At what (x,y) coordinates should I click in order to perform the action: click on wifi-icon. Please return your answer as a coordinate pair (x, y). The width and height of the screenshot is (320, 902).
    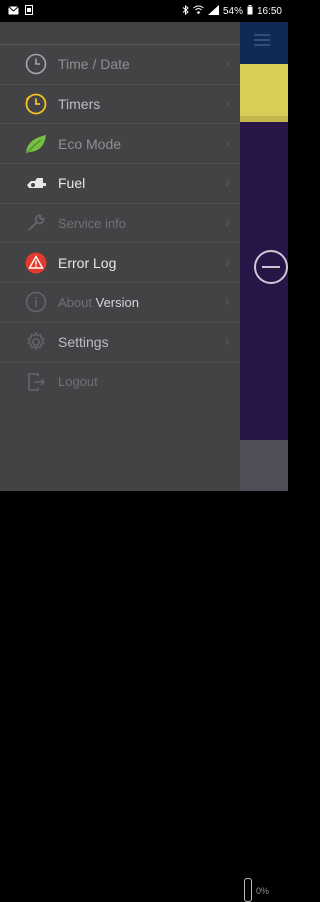
    Looking at the image, I should click on (198, 11).